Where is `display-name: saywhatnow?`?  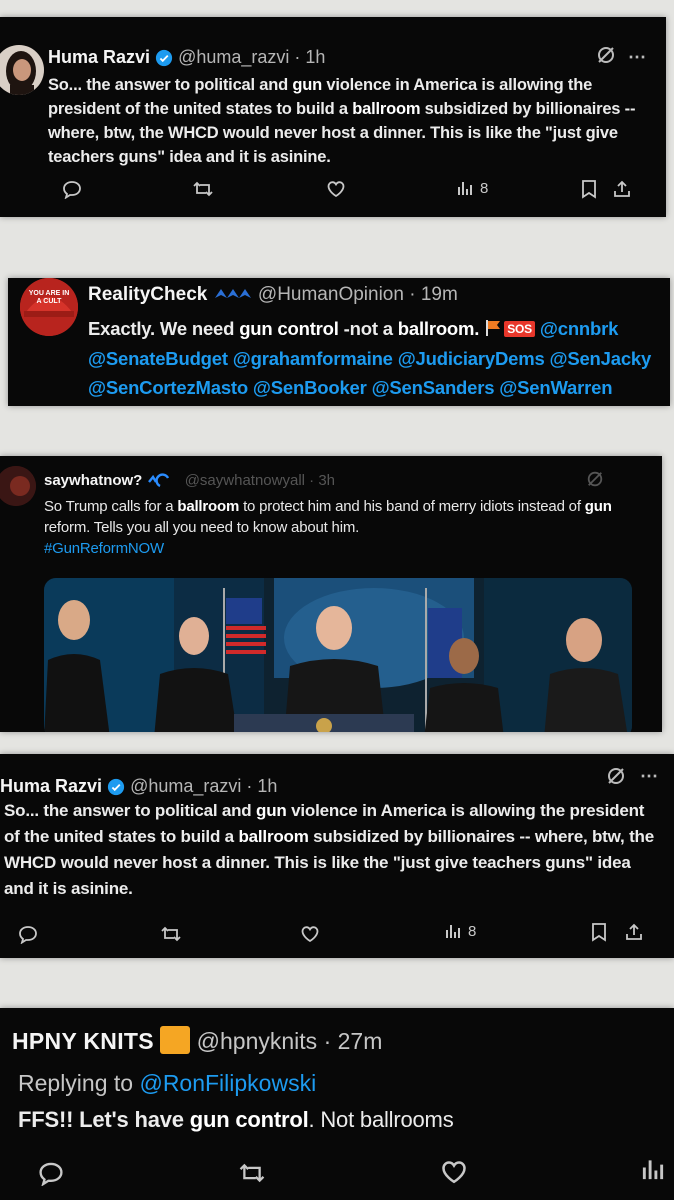 display-name: saywhatnow? is located at coordinates (93, 480).